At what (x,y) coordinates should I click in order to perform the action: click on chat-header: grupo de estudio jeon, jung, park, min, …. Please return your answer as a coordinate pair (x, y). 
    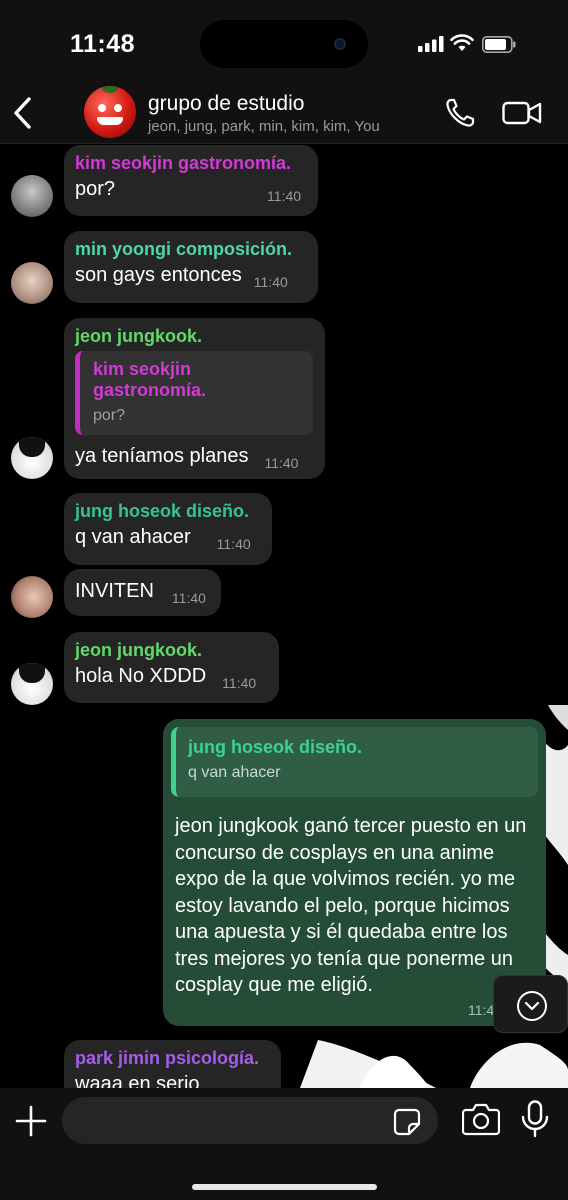
    Looking at the image, I should click on (284, 113).